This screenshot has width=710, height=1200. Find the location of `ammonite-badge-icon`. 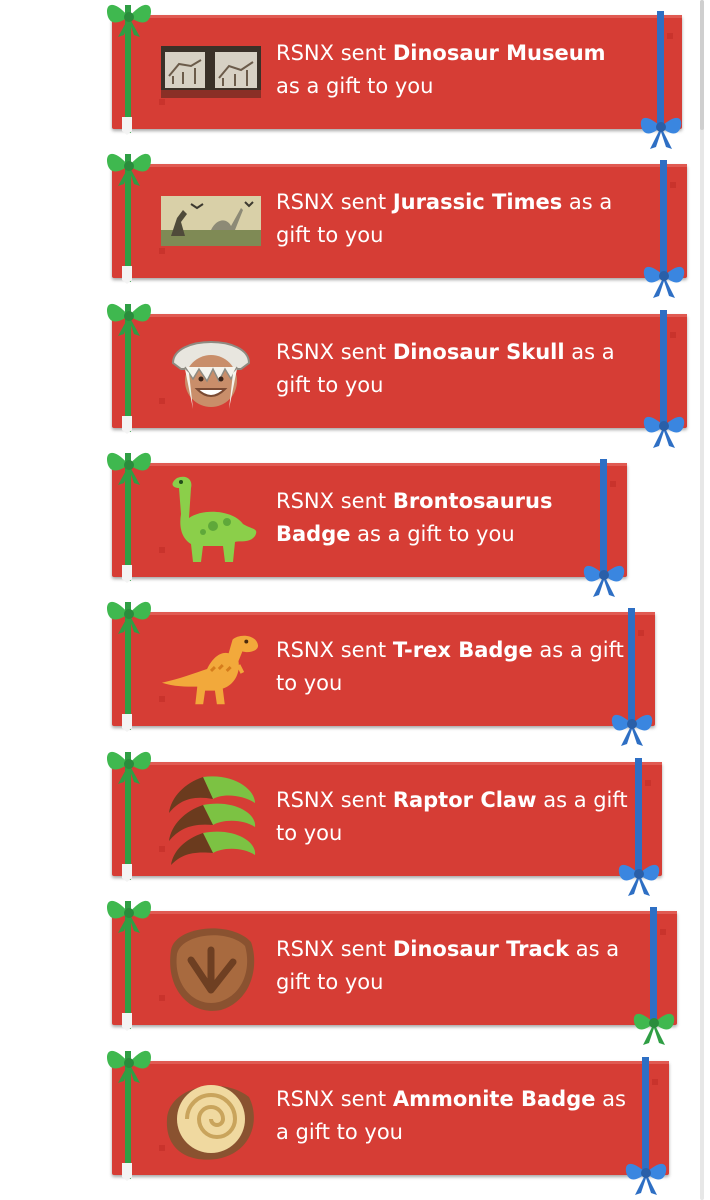

ammonite-badge-icon is located at coordinates (211, 1118).